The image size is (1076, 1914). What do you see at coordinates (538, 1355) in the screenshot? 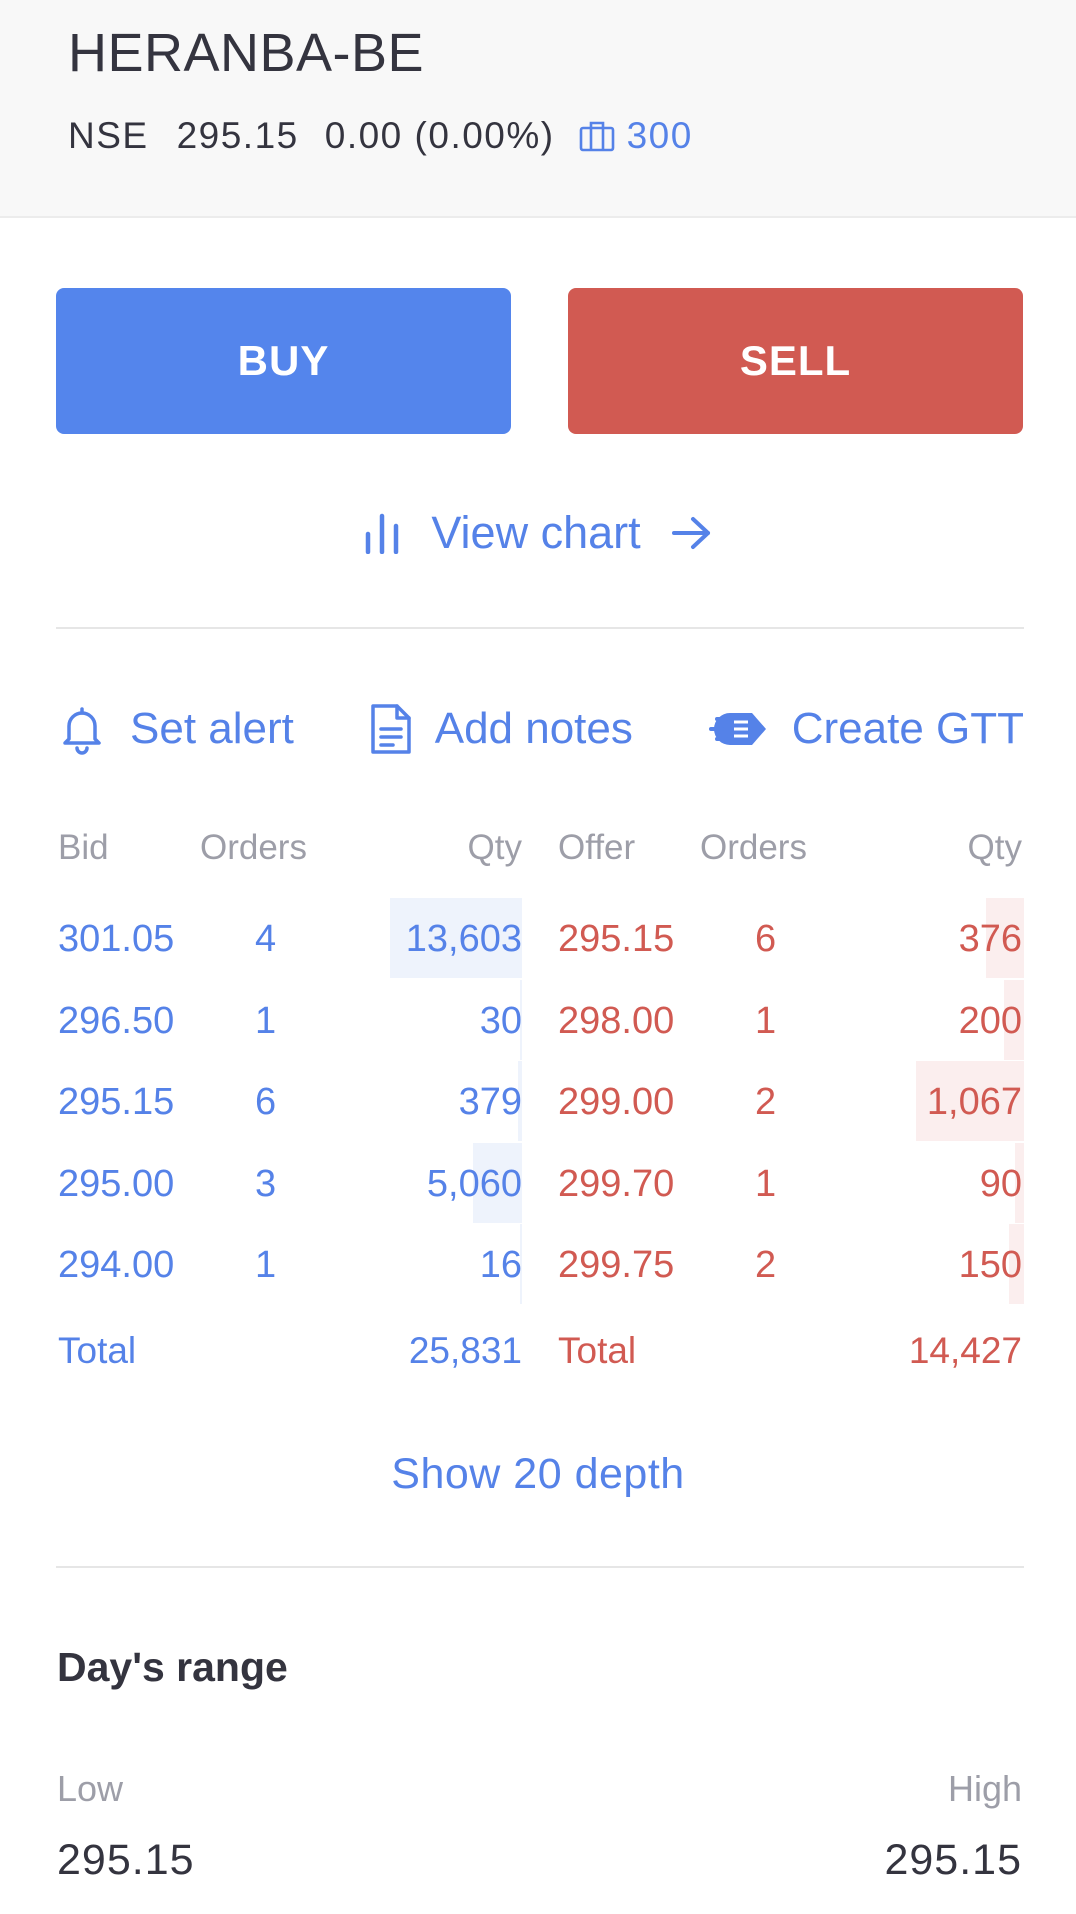
I see `depth-totals: Total 25,831 Total 14,427` at bounding box center [538, 1355].